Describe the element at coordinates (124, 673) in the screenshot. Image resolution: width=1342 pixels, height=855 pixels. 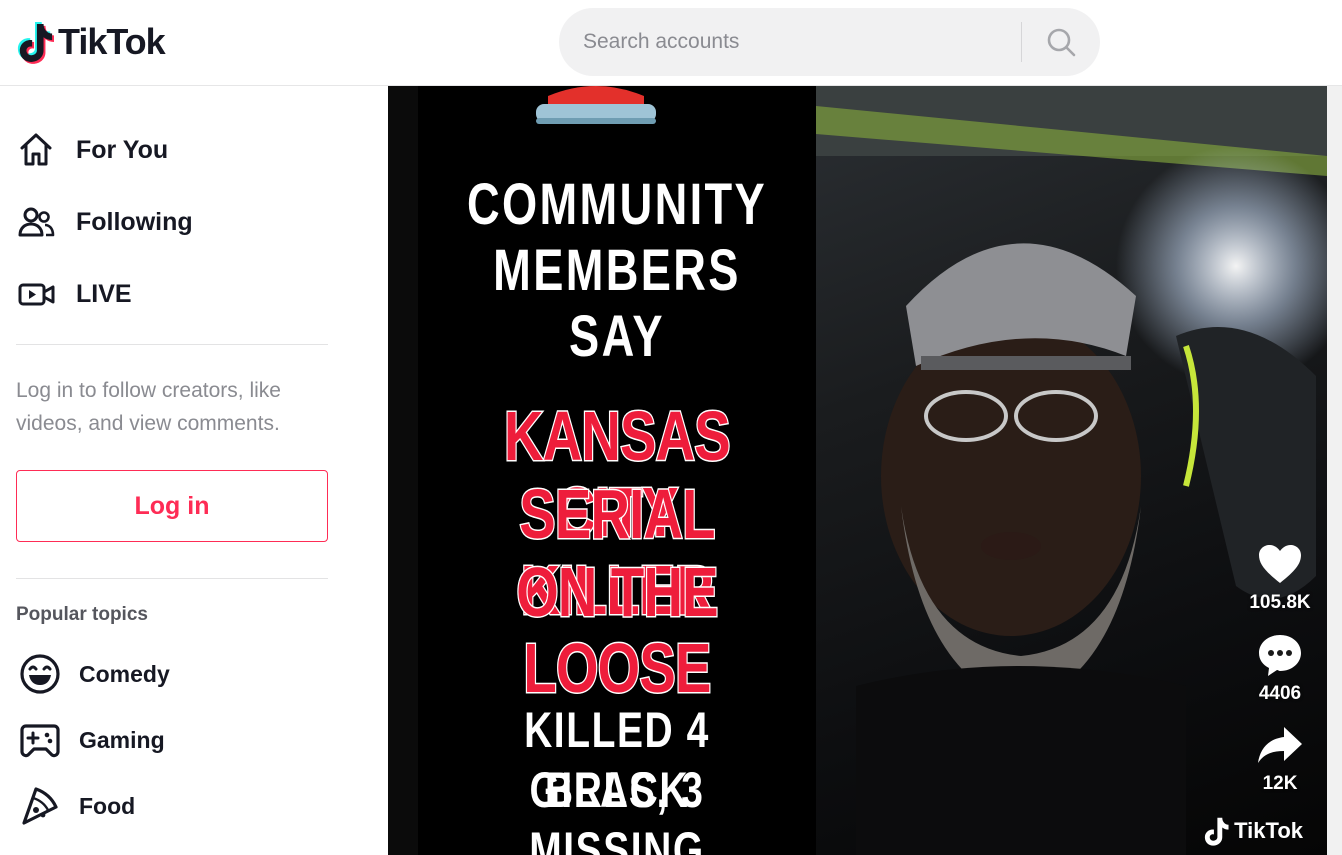
I see `topic-label-comedy: Comedy` at that location.